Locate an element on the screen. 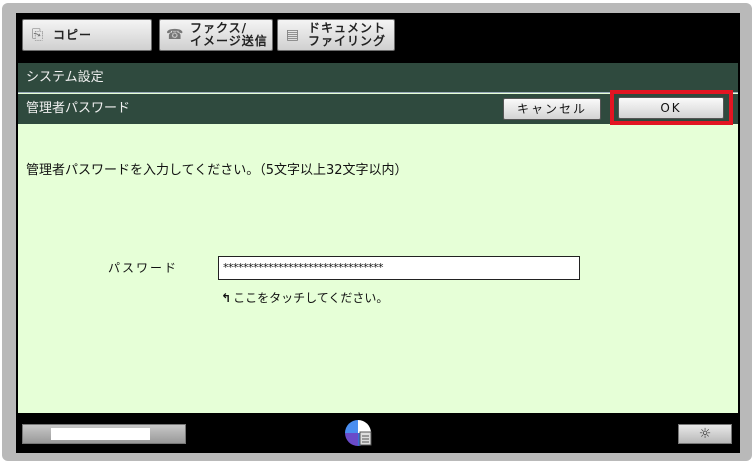  job-progress-fill is located at coordinates (100, 434).